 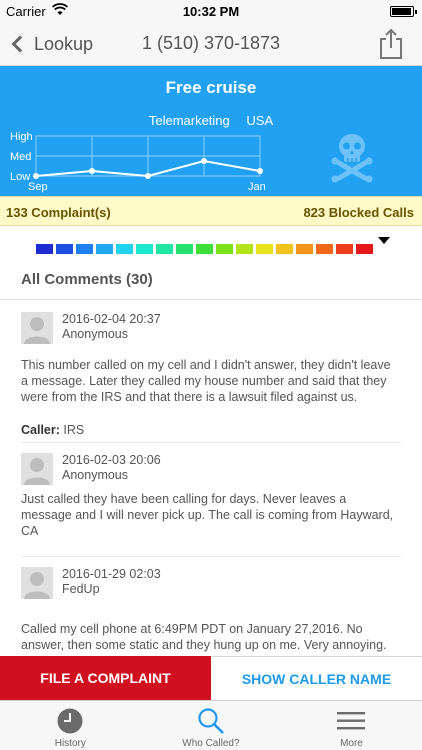 What do you see at coordinates (40, 430) in the screenshot?
I see `caller-label: Caller:` at bounding box center [40, 430].